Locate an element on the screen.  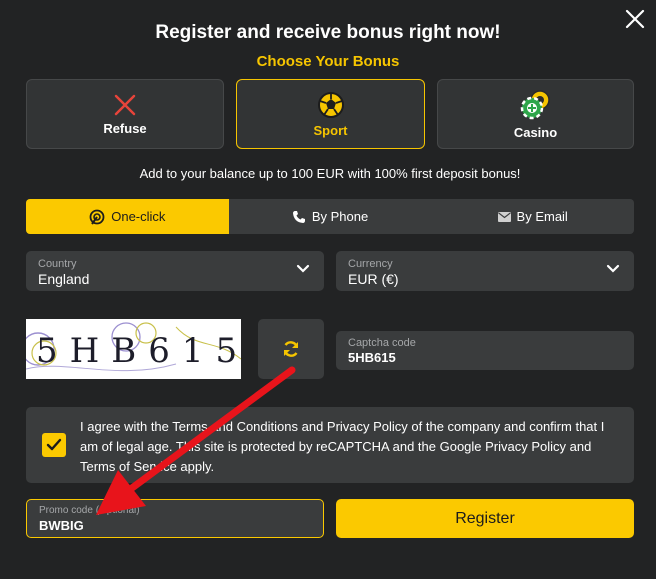
one-click-icon is located at coordinates (97, 217).